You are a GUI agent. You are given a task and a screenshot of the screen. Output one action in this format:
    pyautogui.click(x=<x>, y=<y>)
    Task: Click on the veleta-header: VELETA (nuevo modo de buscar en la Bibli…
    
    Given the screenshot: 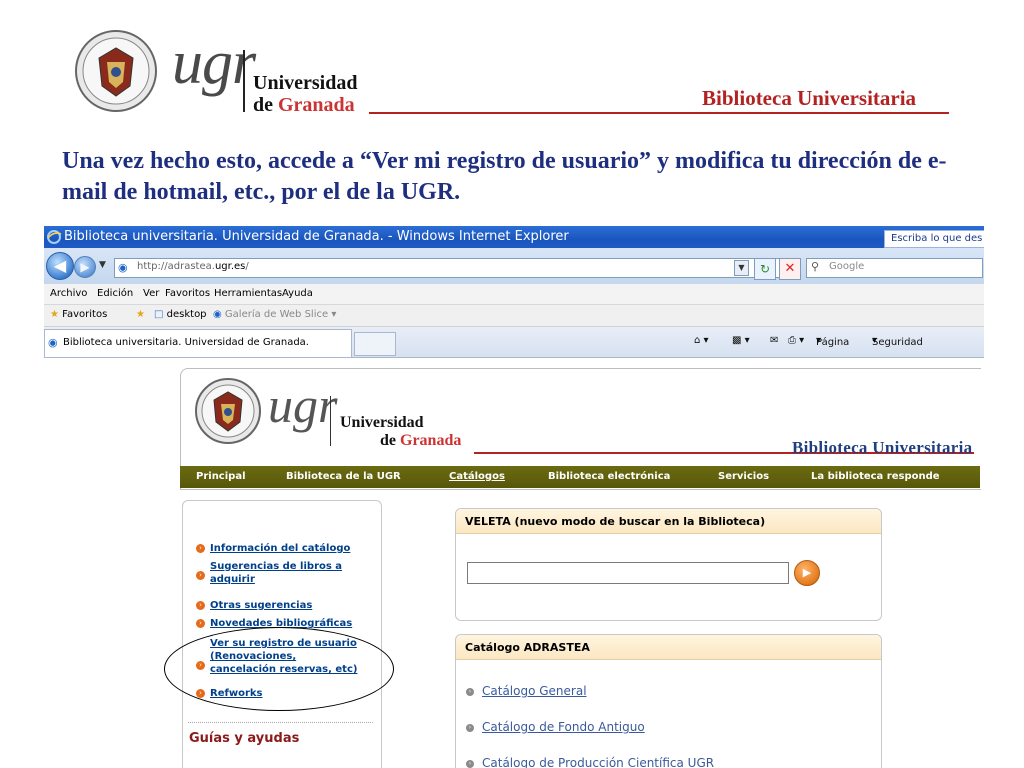 What is the action you would take?
    pyautogui.click(x=668, y=521)
    